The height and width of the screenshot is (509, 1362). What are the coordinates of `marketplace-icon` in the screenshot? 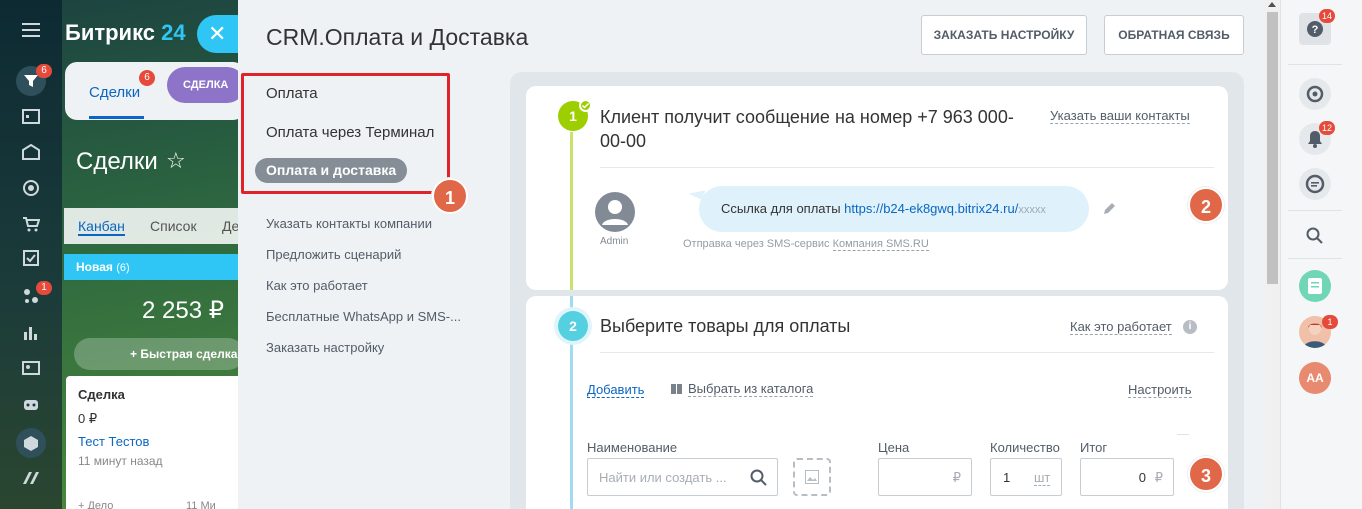 It's located at (31, 478).